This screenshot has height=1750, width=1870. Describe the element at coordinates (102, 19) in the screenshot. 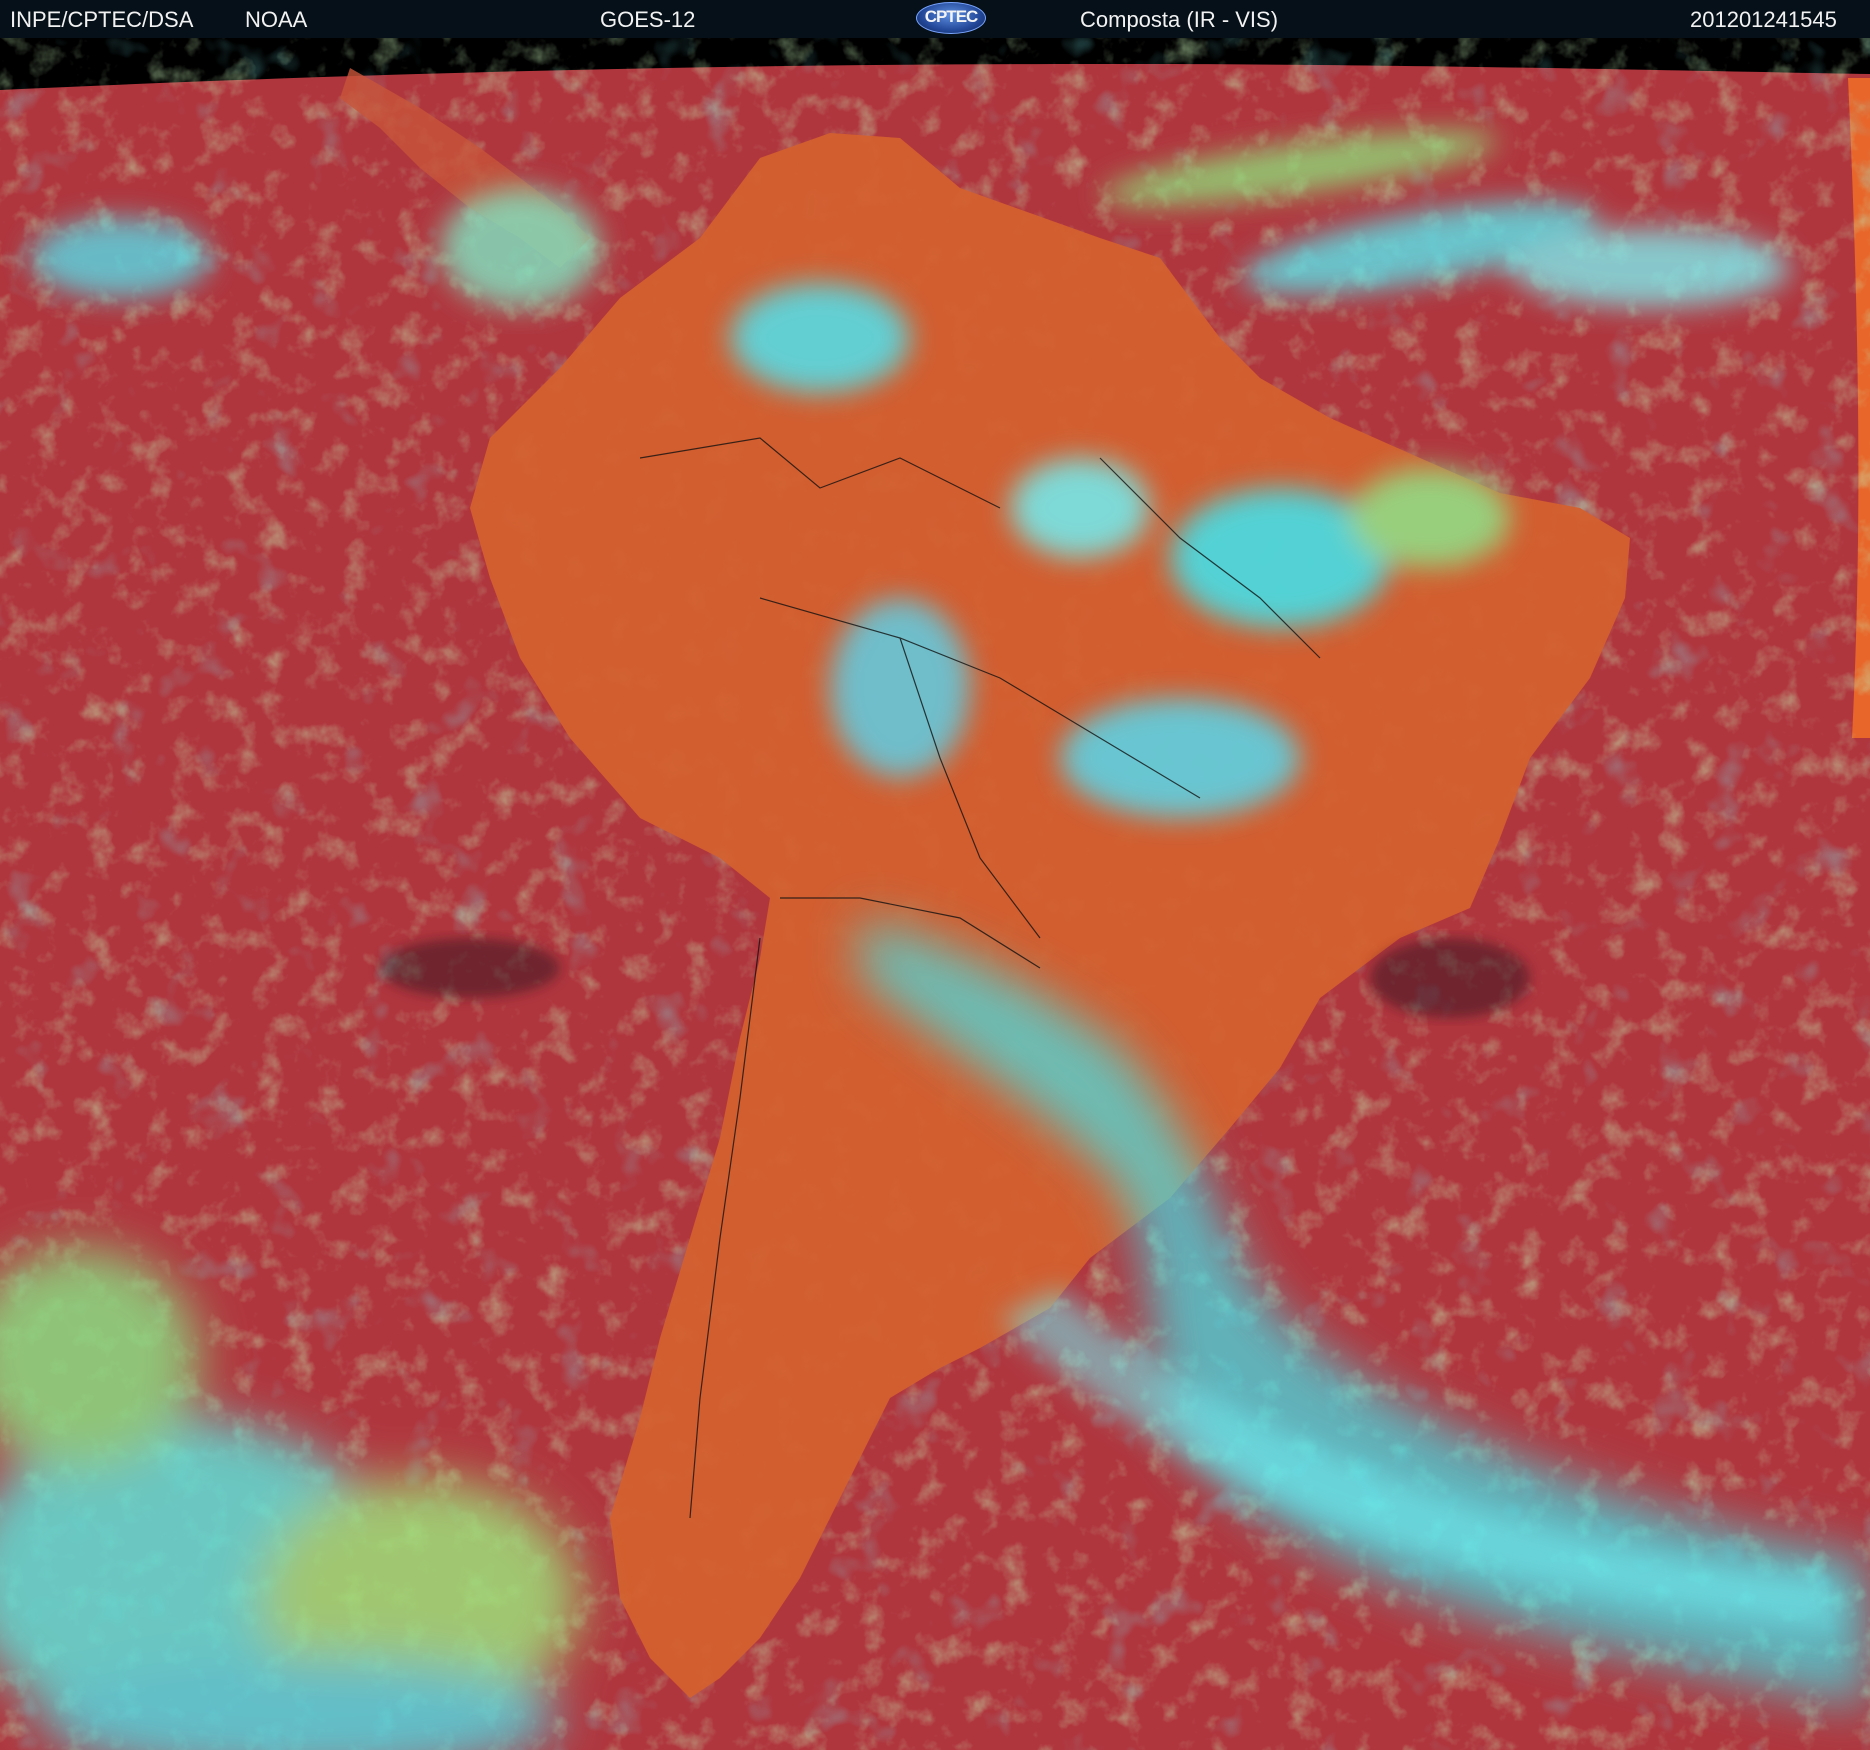

I see `source-label: INPE/CPTEC/DSA` at that location.